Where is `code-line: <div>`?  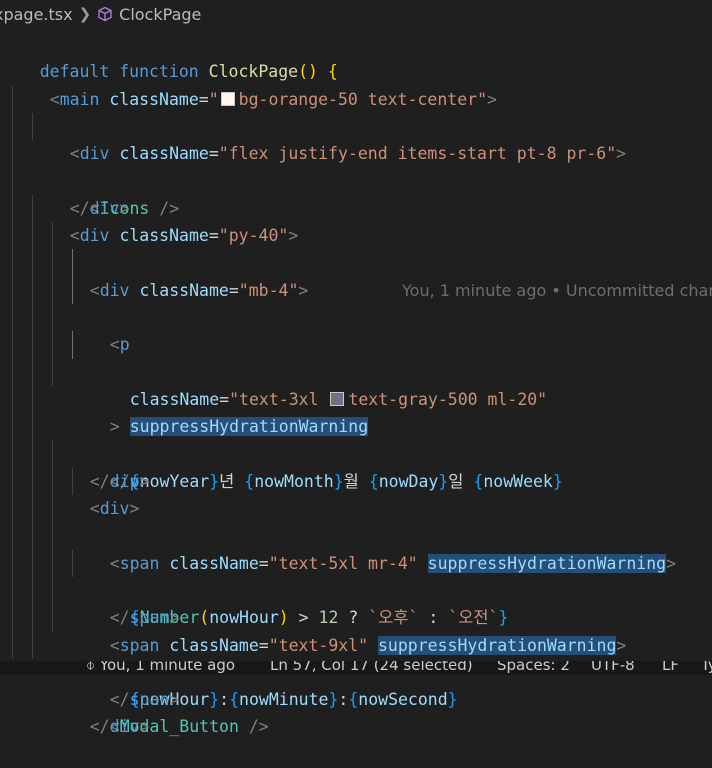 code-line: <div> is located at coordinates (356, 465).